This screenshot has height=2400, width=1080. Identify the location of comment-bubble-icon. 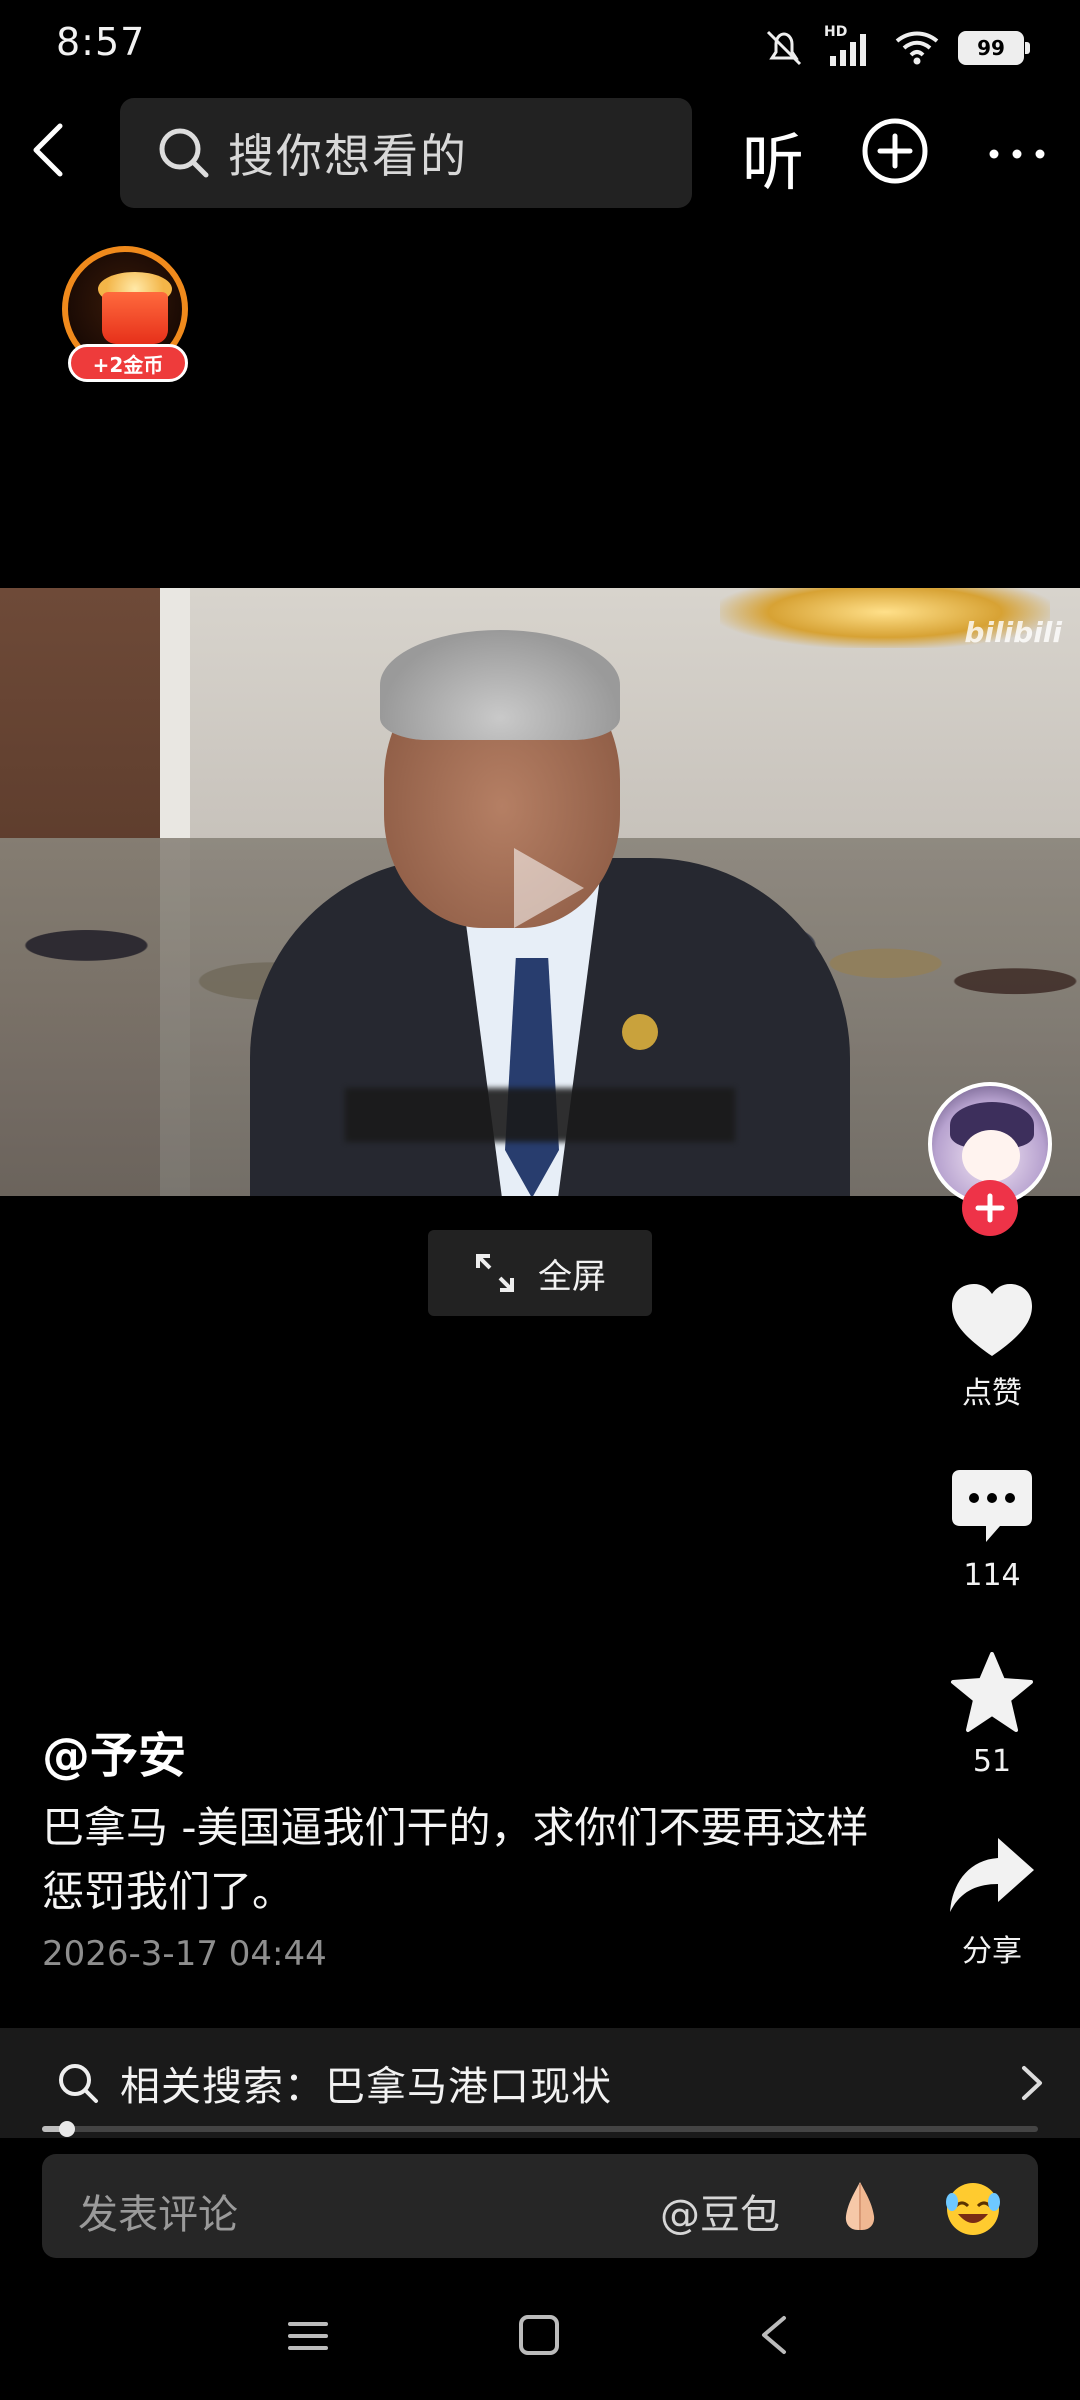
(992, 1506).